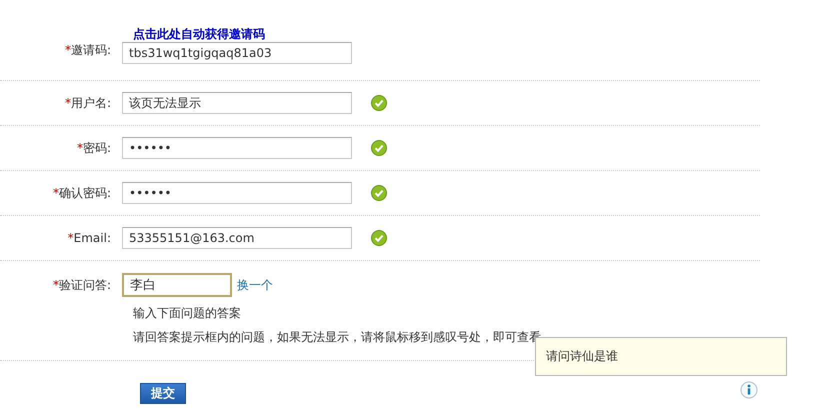  Describe the element at coordinates (82, 285) in the screenshot. I see `field-label: *验证问答:` at that location.